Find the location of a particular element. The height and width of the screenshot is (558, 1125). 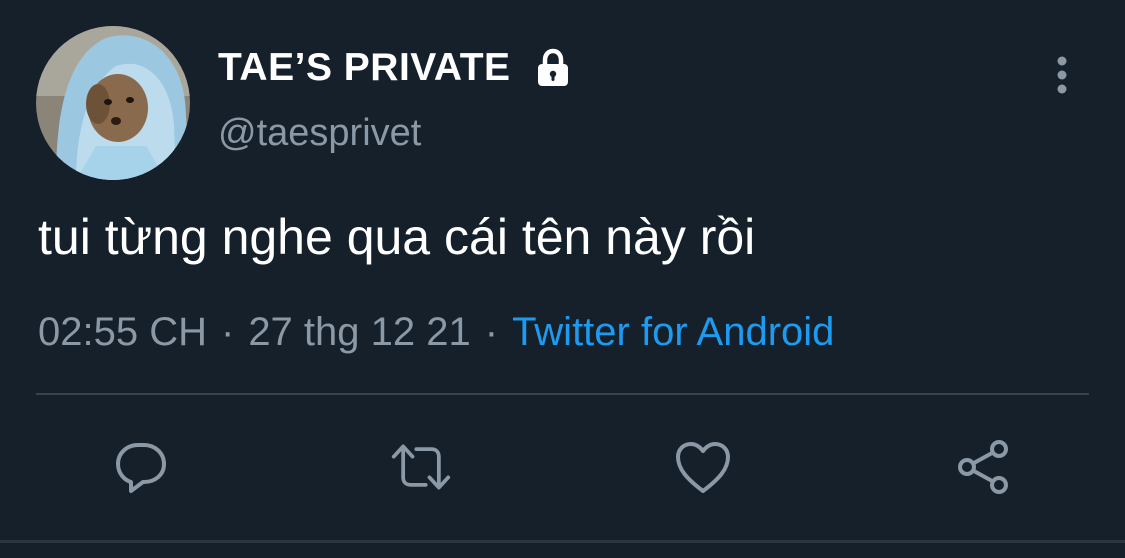

heart-icon is located at coordinates (703, 467).